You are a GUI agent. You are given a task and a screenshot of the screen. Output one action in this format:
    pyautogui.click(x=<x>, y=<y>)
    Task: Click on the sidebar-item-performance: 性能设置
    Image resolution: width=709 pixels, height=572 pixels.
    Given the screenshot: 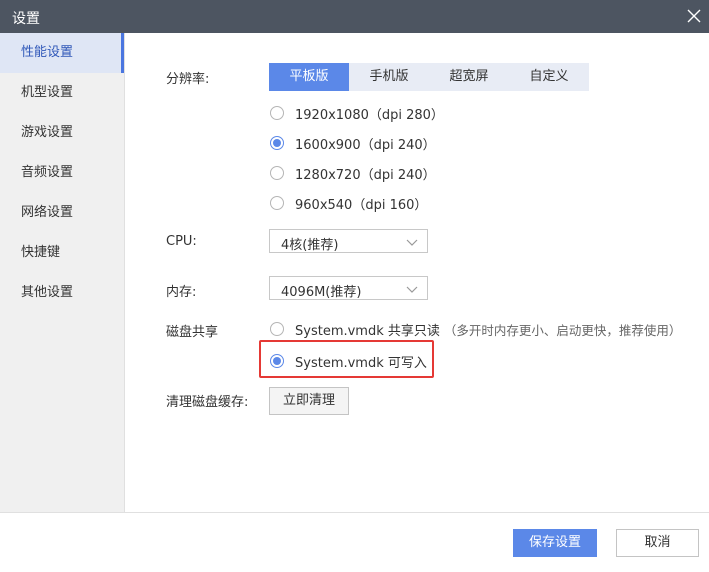 What is the action you would take?
    pyautogui.click(x=62, y=53)
    